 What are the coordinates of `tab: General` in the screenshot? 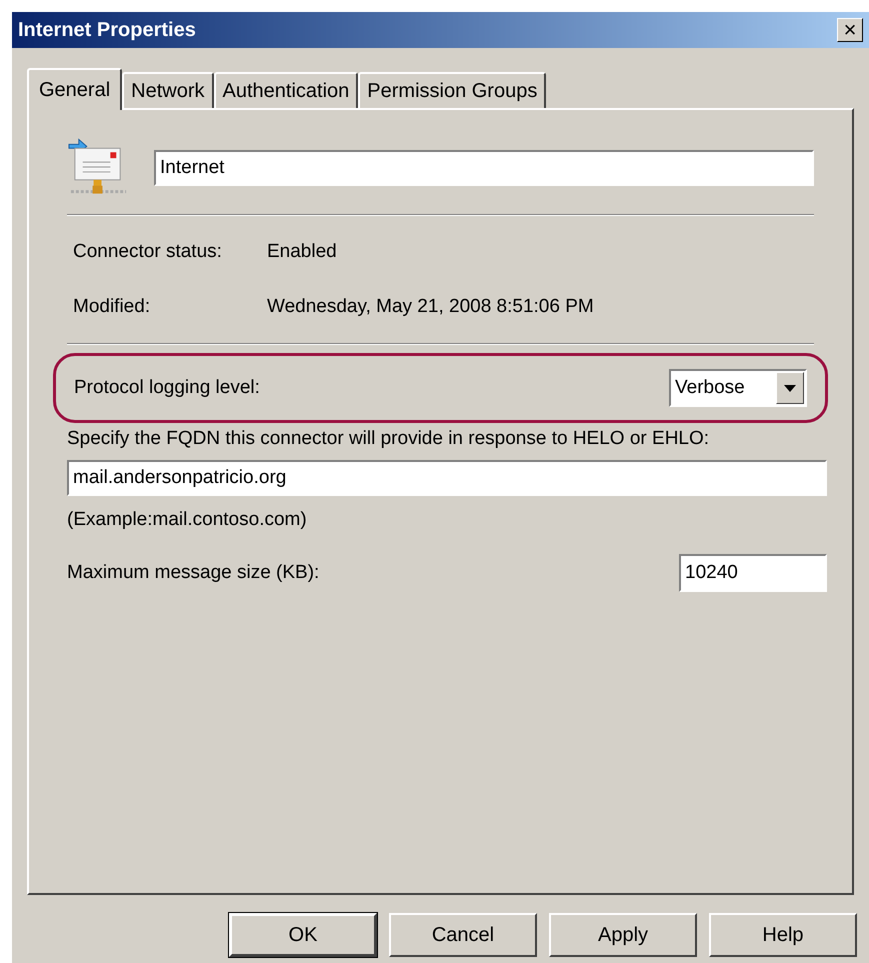 It's located at (74, 89).